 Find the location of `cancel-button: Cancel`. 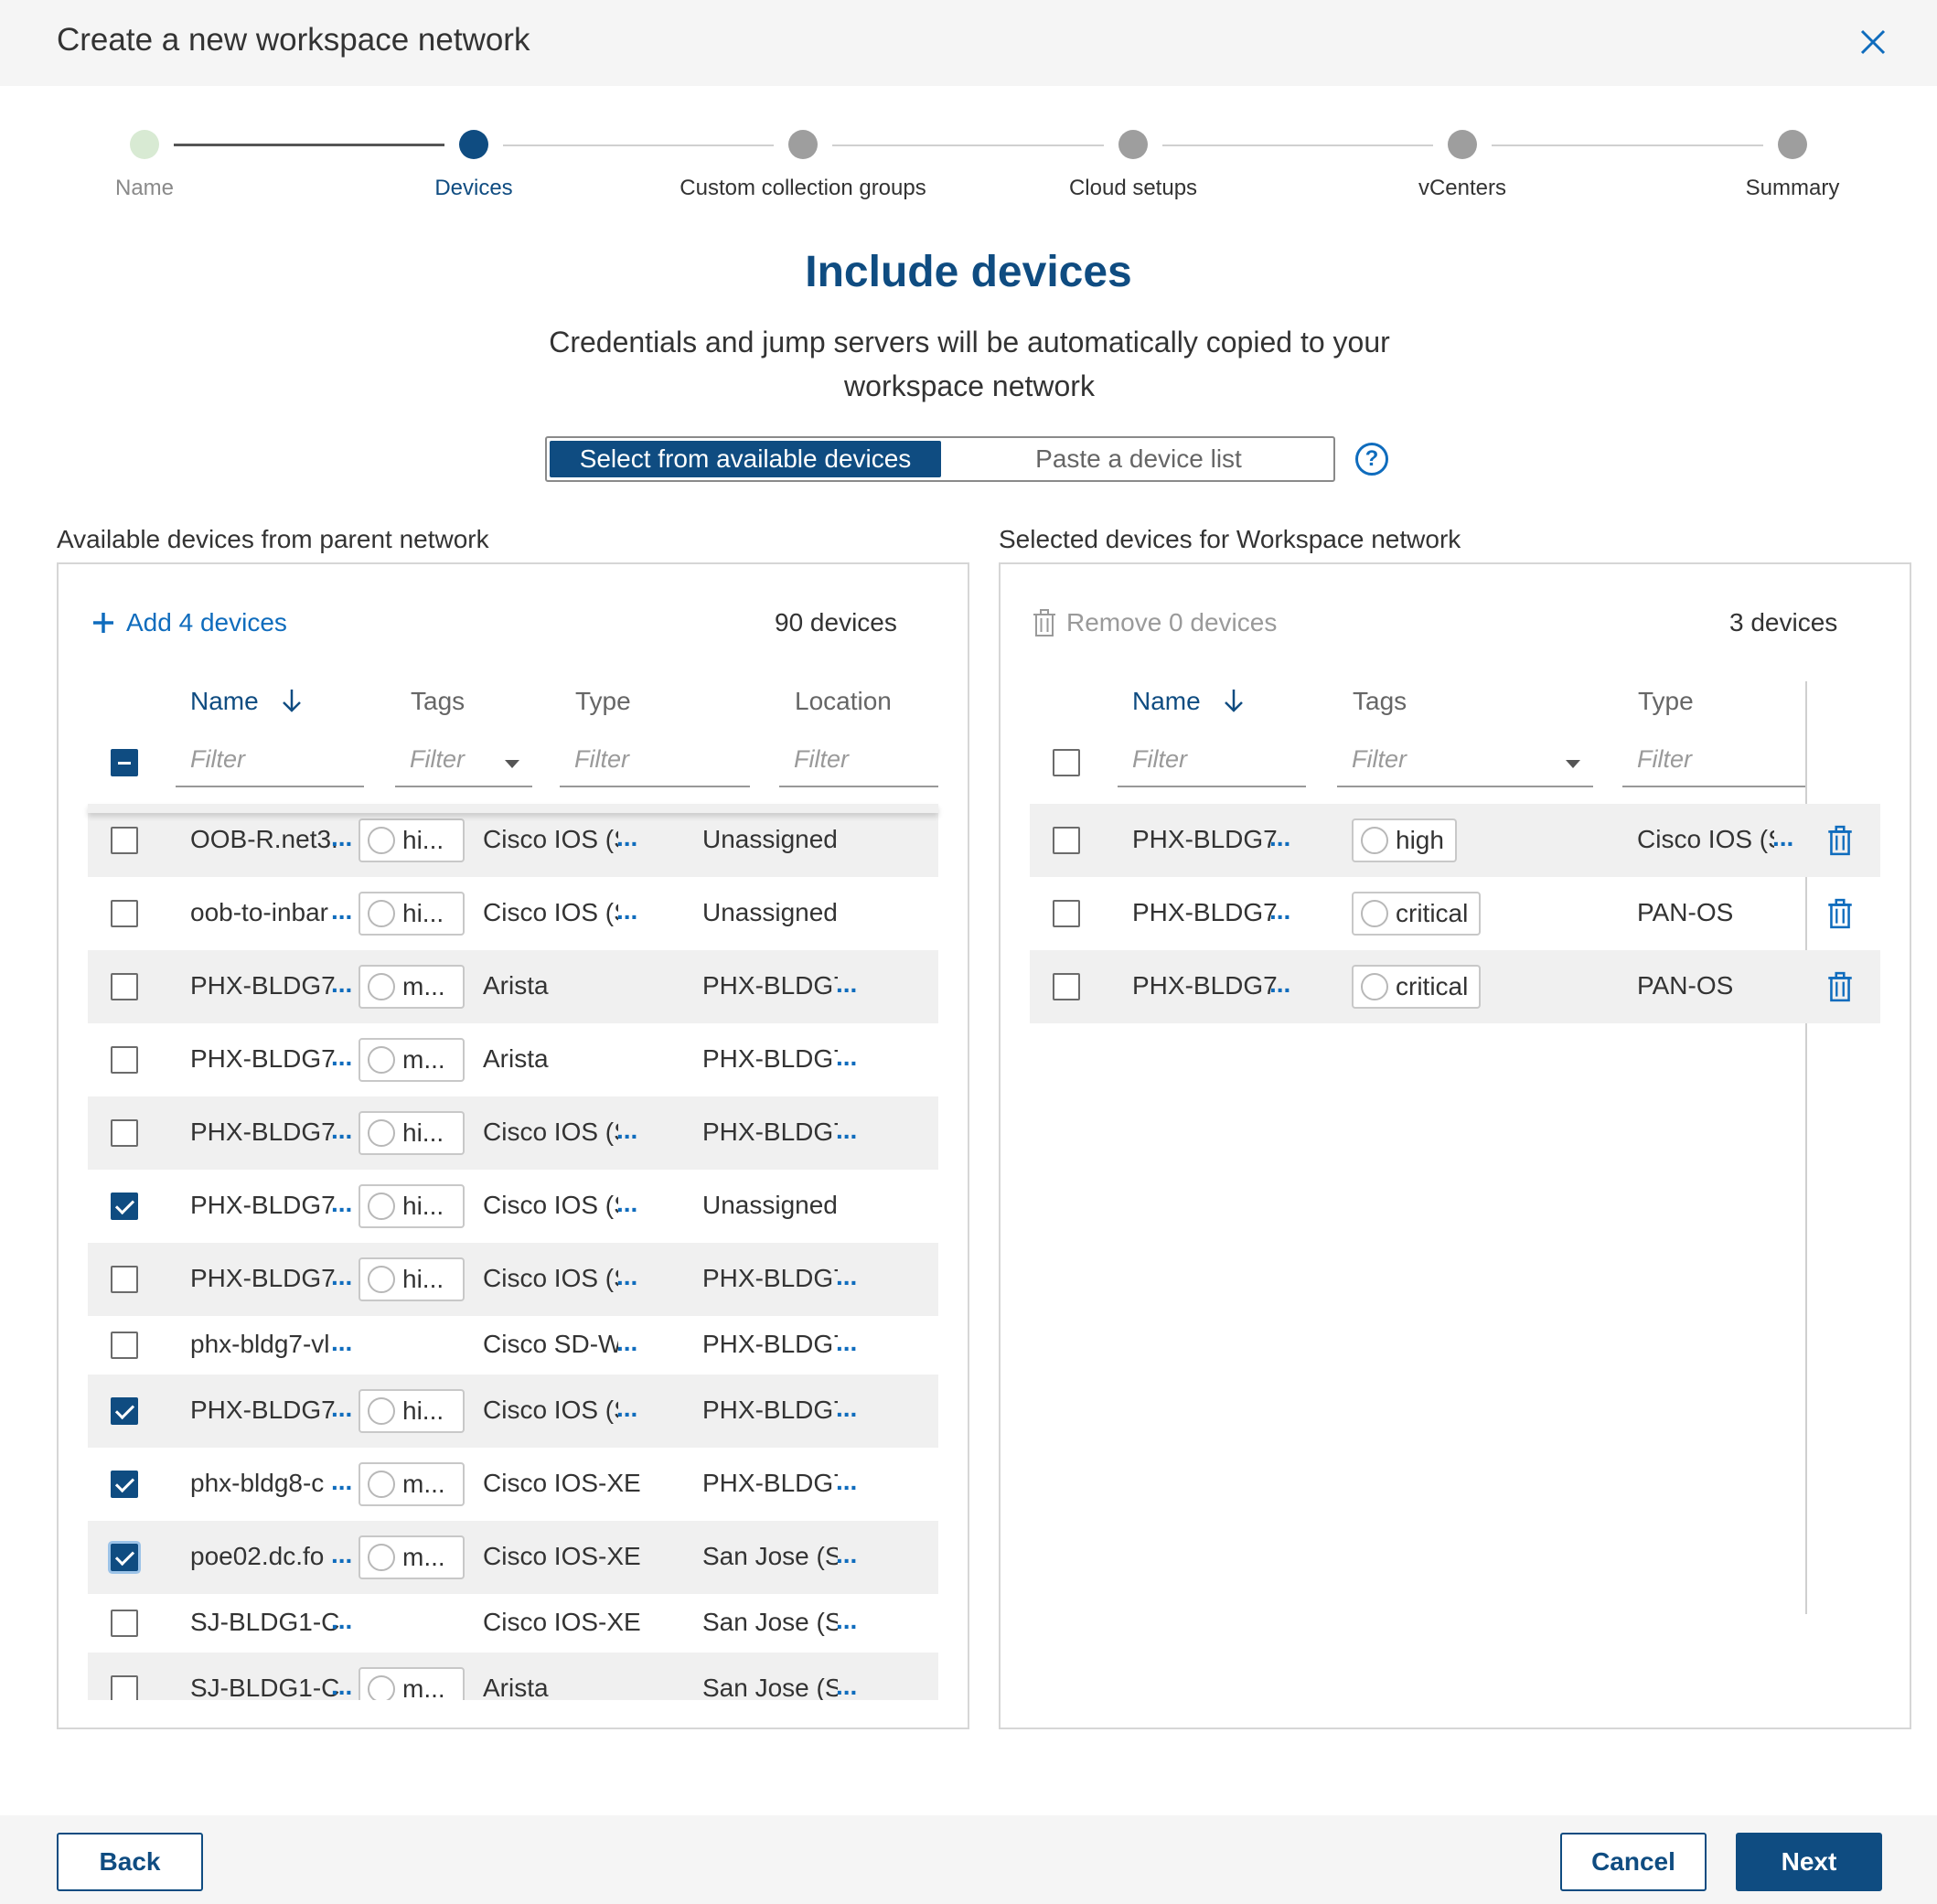

cancel-button: Cancel is located at coordinates (1634, 1862).